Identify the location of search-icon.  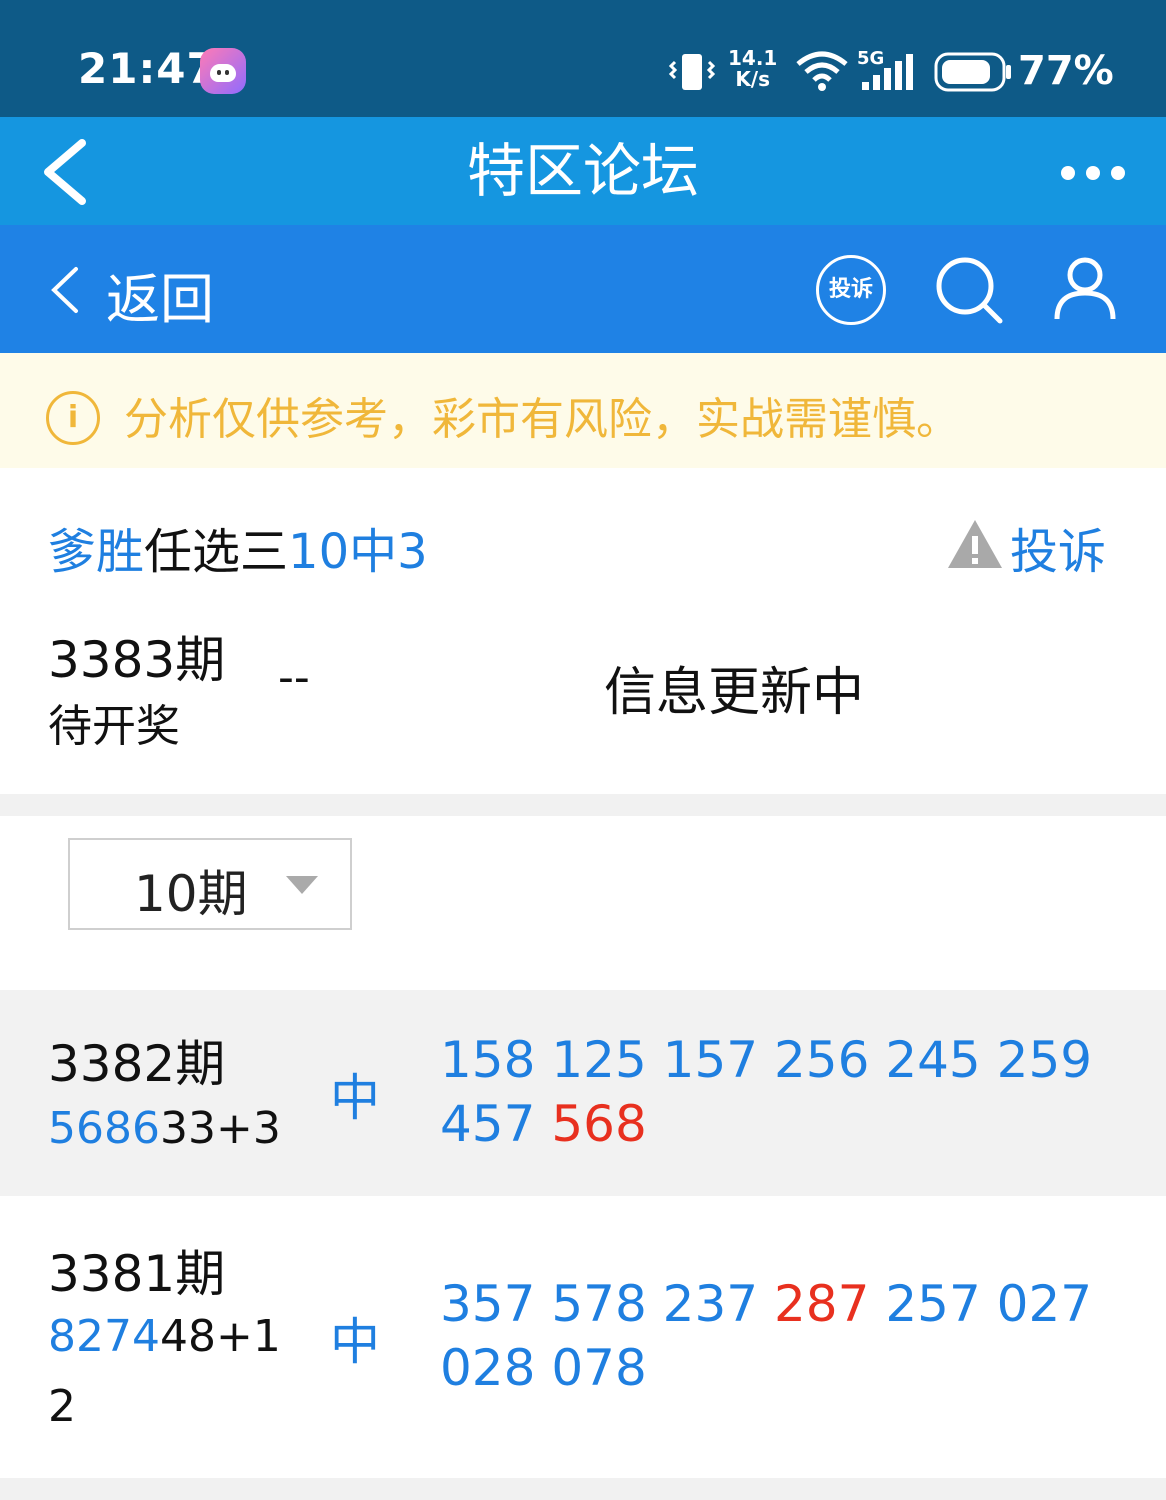
(969, 290).